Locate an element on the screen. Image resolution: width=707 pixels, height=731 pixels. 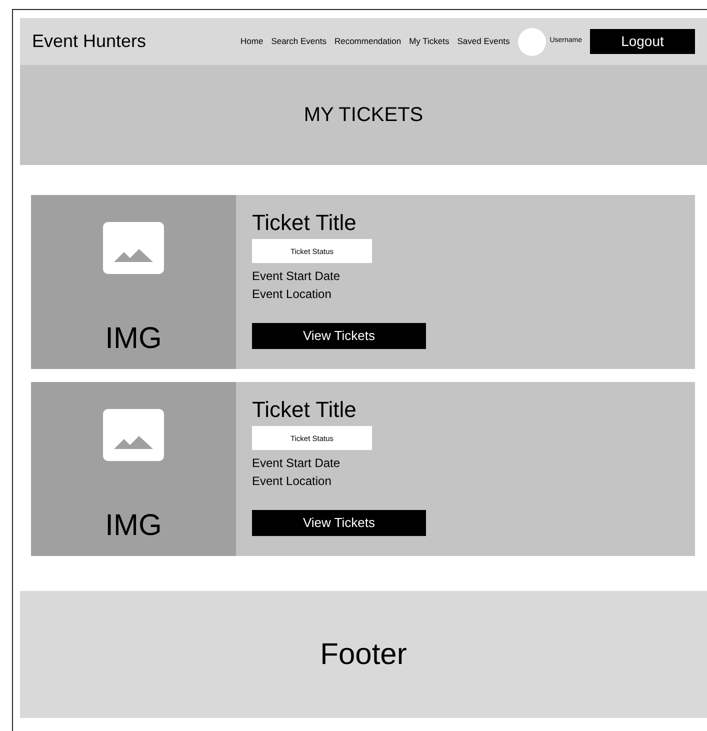
nav-link: Saved Events is located at coordinates (483, 41).